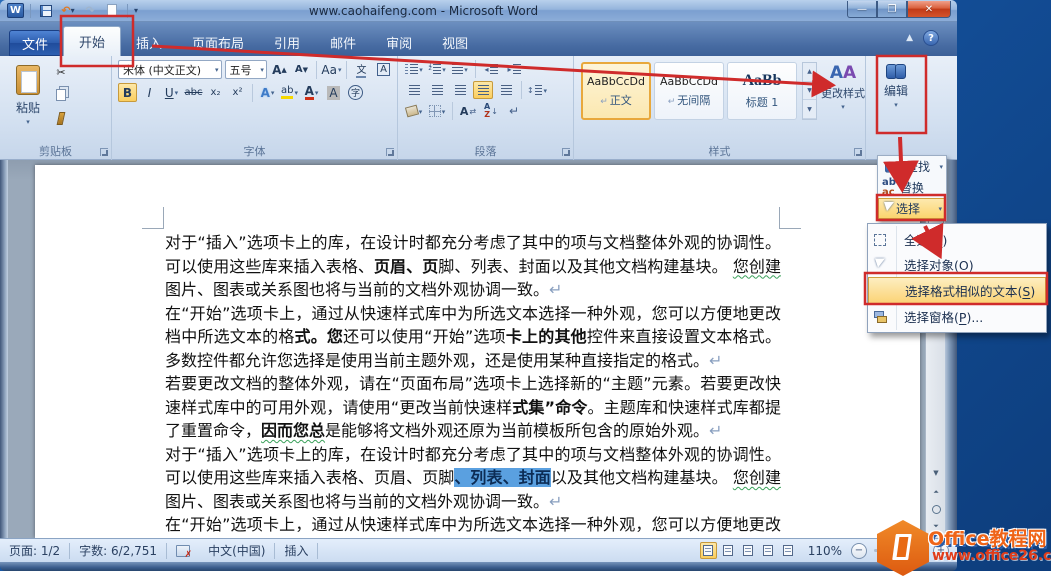  I want to click on justify-button, so click(483, 90).